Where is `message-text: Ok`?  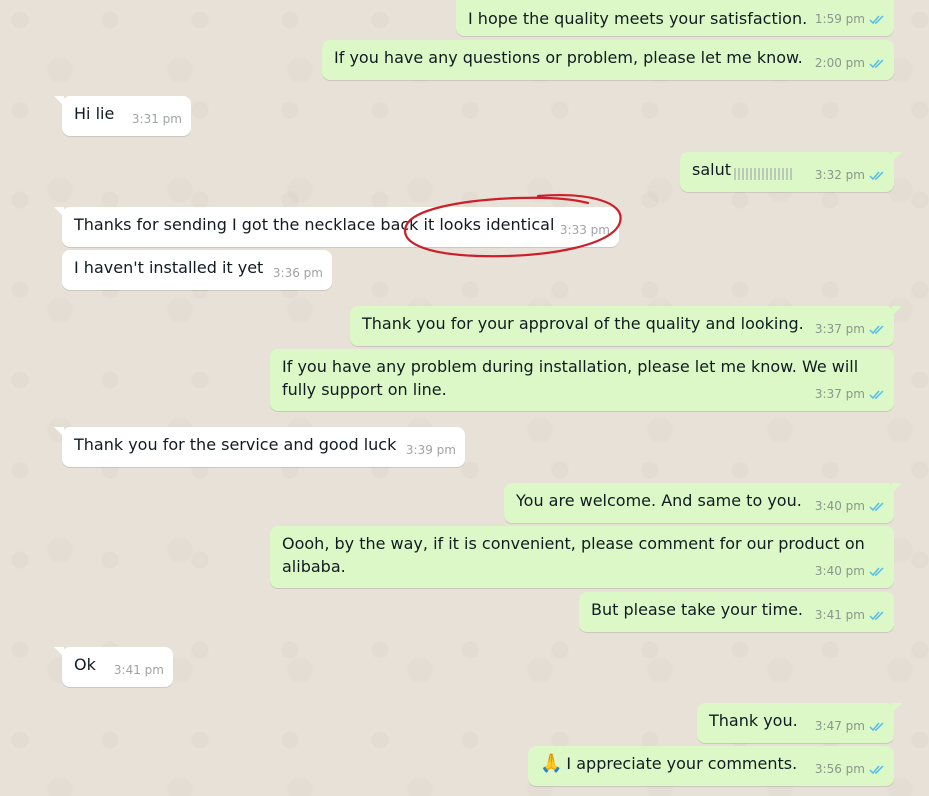 message-text: Ok is located at coordinates (85, 664).